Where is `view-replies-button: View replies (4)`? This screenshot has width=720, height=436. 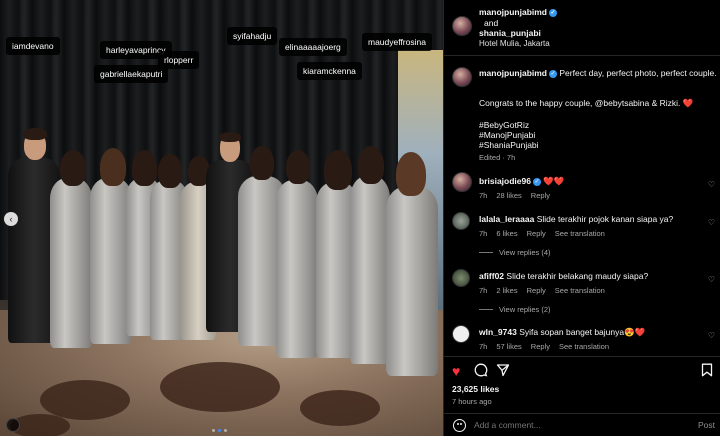
view-replies-button: View replies (4) is located at coordinates (515, 252).